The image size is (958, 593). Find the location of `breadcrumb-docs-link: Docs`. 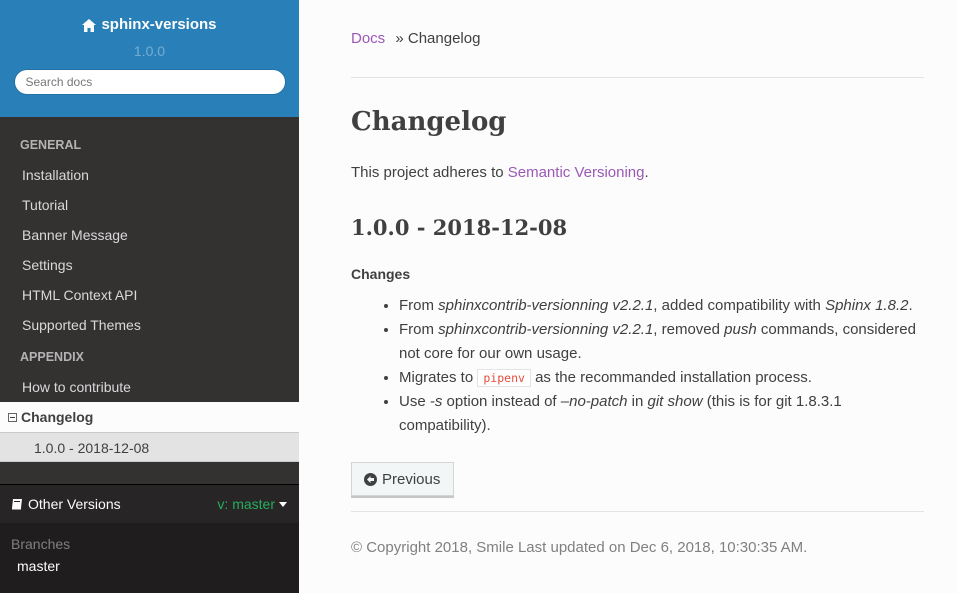

breadcrumb-docs-link: Docs is located at coordinates (368, 38).